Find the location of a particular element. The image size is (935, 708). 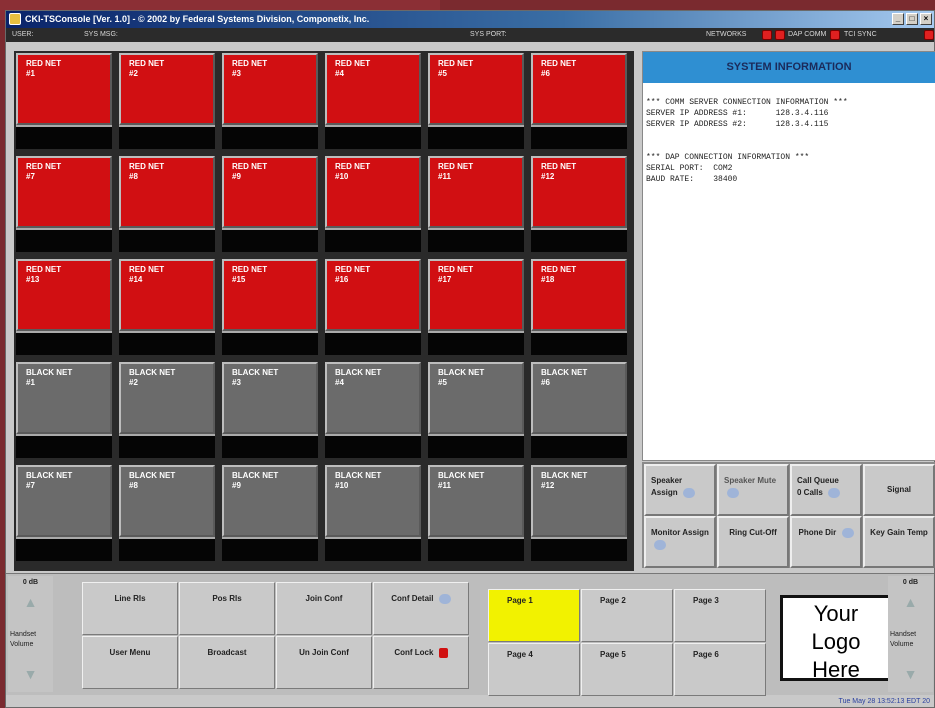

right-volume-db: 0 dB is located at coordinates (910, 582).